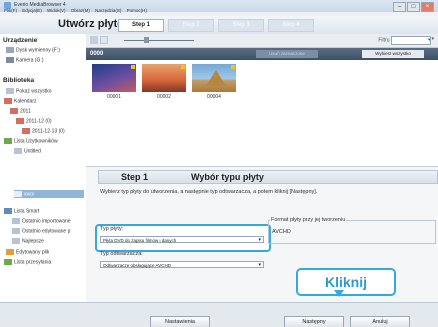  What do you see at coordinates (20, 111) in the screenshot?
I see `sidebar-item-2011: 2011` at bounding box center [20, 111].